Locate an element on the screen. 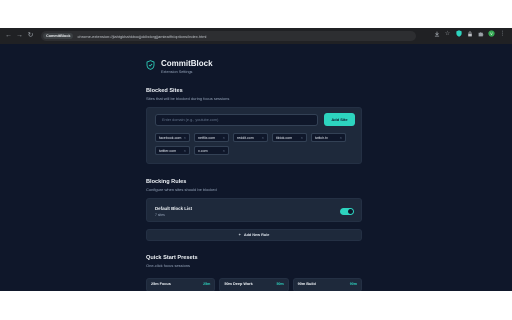 Image resolution: width=512 pixels, height=320 pixels. forward-icon: → is located at coordinates (19, 35).